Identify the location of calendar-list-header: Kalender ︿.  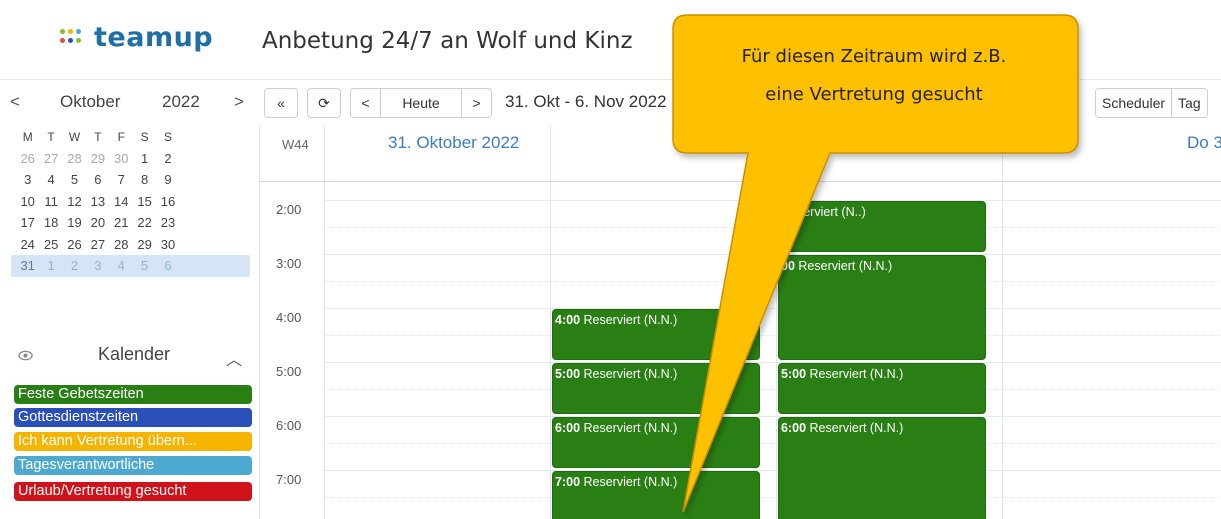
(133, 357).